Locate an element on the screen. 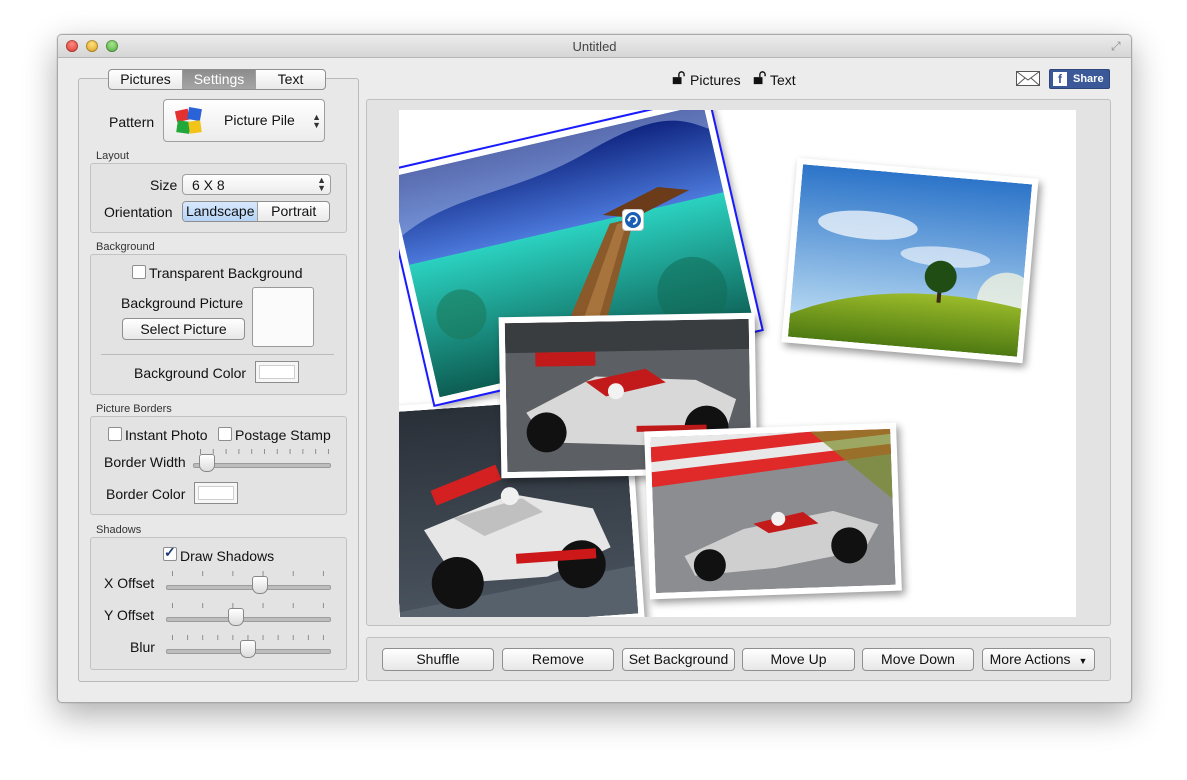 This screenshot has height=780, width=1187. background-color-label: Background Color is located at coordinates (190, 373).